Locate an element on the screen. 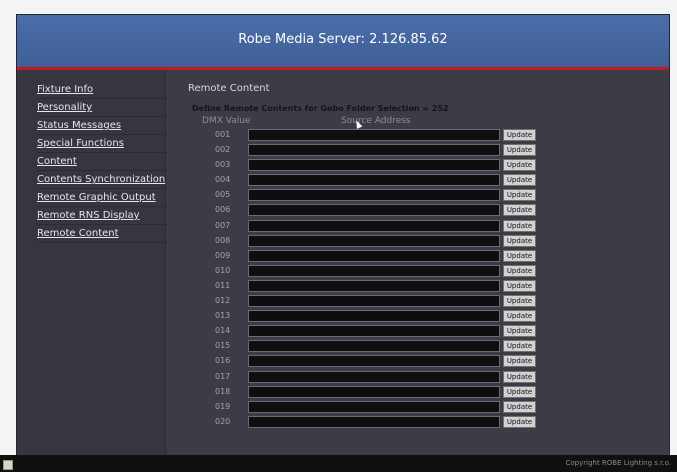 This screenshot has height=472, width=677. column-header-source-address: Source Address is located at coordinates (376, 121).